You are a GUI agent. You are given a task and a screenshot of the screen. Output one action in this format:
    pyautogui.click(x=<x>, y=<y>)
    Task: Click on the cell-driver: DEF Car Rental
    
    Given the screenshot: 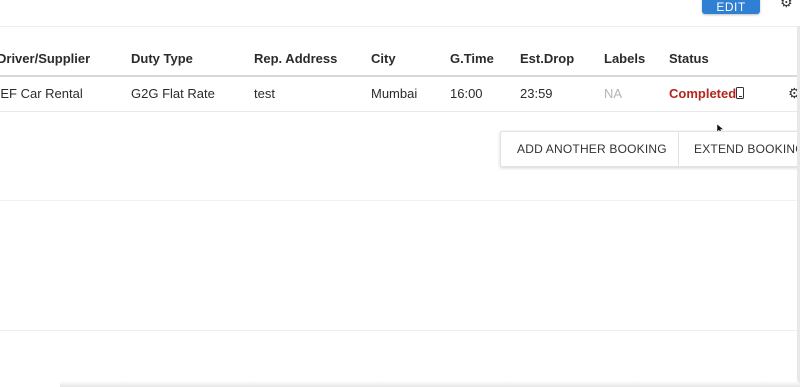 What is the action you would take?
    pyautogui.click(x=41, y=93)
    